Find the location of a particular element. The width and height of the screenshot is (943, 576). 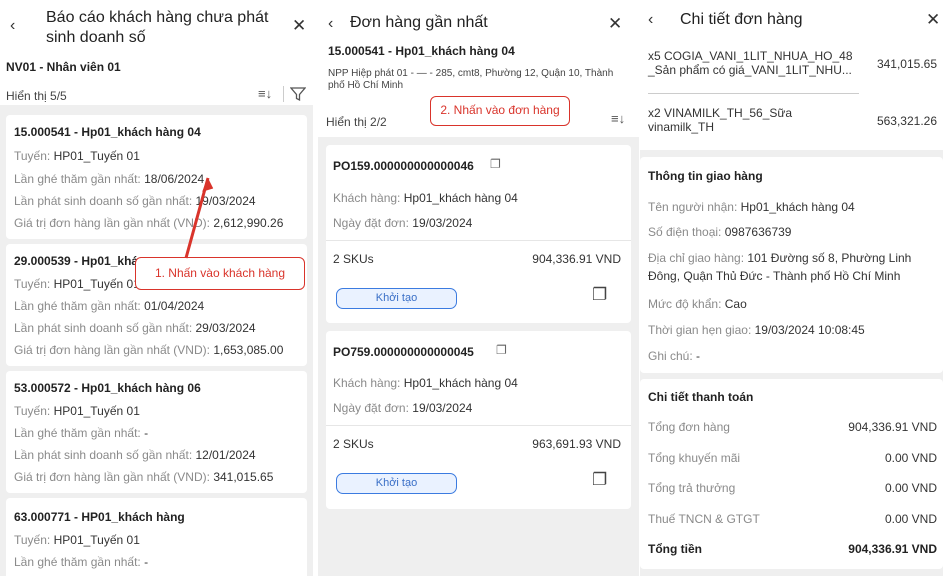

payment-value: 904,336.91 VND is located at coordinates (892, 427).